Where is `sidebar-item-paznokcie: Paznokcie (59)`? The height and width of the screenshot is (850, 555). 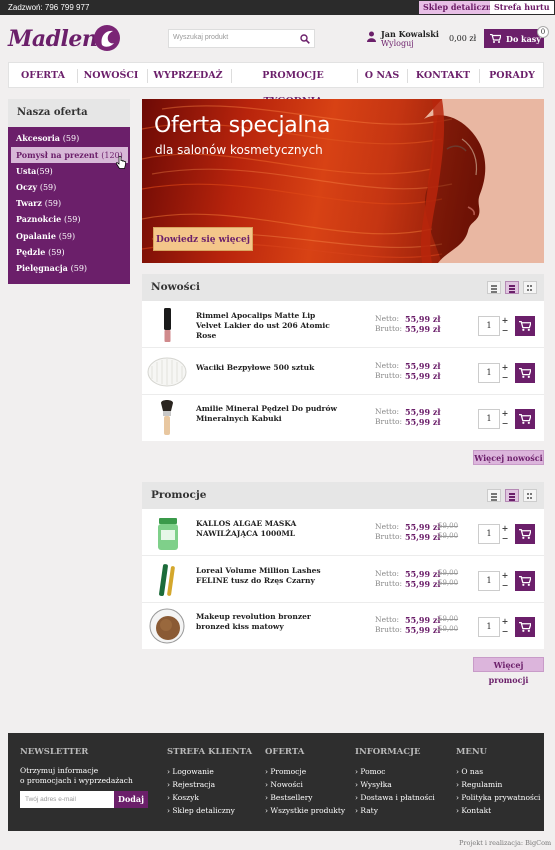
sidebar-item-paznokcie: Paznokcie (59) is located at coordinates (44, 219).